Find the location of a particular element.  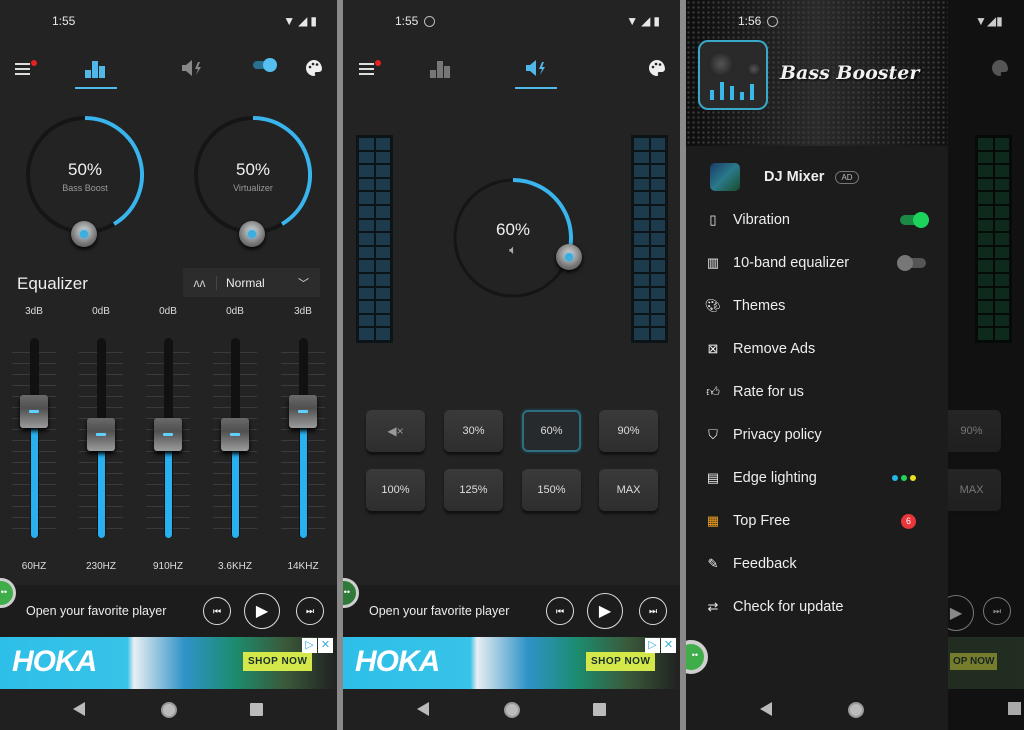

navigation-bar is located at coordinates (817, 709).